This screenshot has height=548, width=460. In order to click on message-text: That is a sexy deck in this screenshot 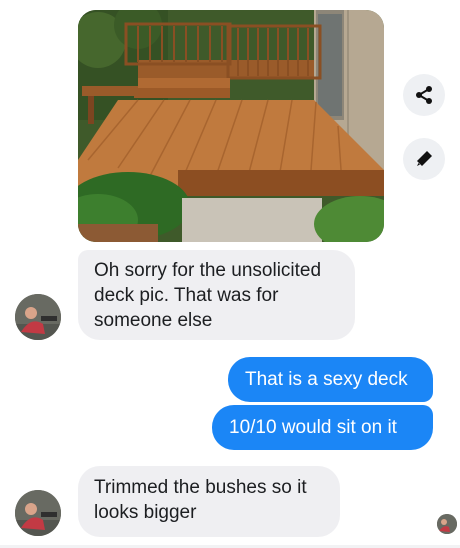, I will do `click(326, 379)`.